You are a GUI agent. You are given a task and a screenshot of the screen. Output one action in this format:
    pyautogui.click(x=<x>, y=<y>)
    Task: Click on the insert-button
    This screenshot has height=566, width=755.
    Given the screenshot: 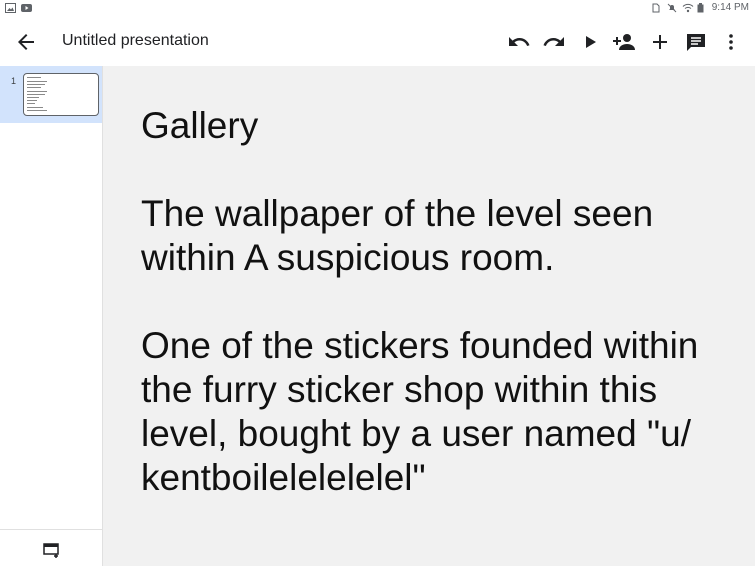 What is the action you would take?
    pyautogui.click(x=660, y=42)
    